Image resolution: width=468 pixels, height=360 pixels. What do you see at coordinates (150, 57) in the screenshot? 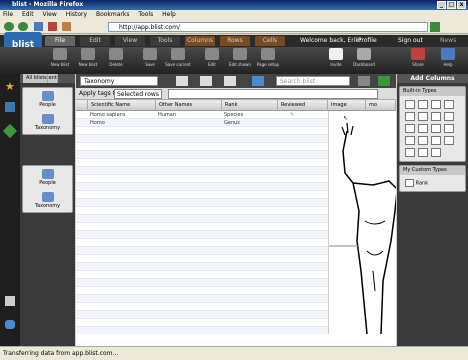
I see `save-button: Save` at bounding box center [150, 57].